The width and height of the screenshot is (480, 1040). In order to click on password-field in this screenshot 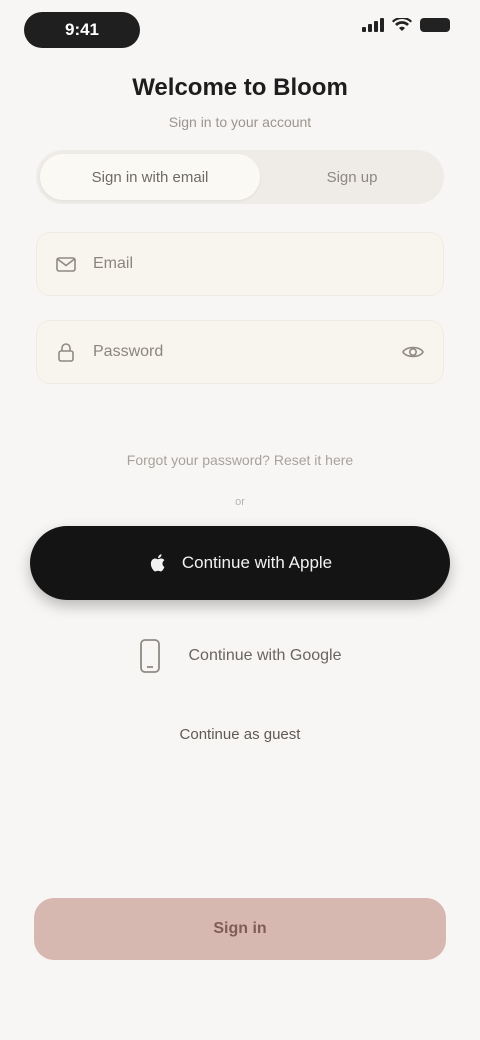, I will do `click(240, 352)`.